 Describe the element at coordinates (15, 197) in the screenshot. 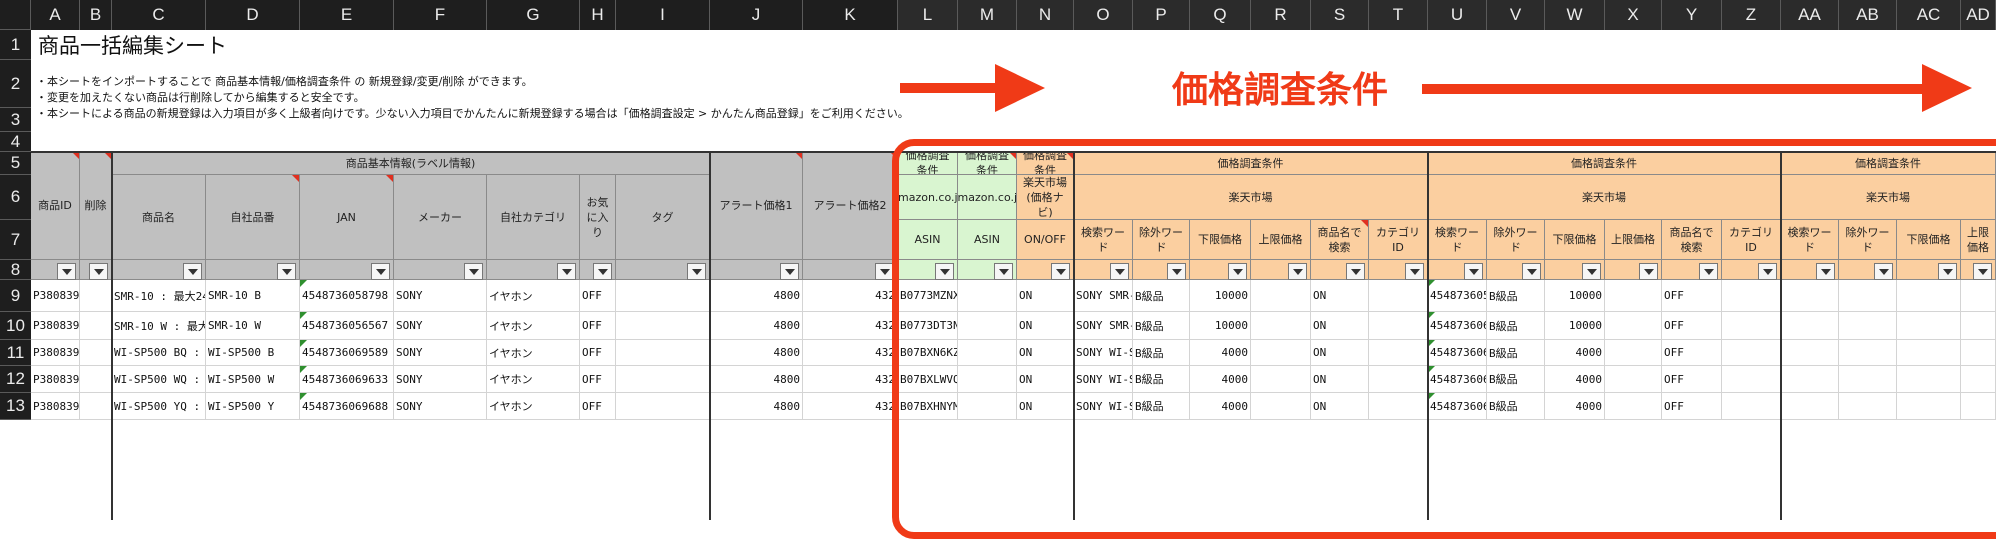

I see `row-header-6: 6` at that location.